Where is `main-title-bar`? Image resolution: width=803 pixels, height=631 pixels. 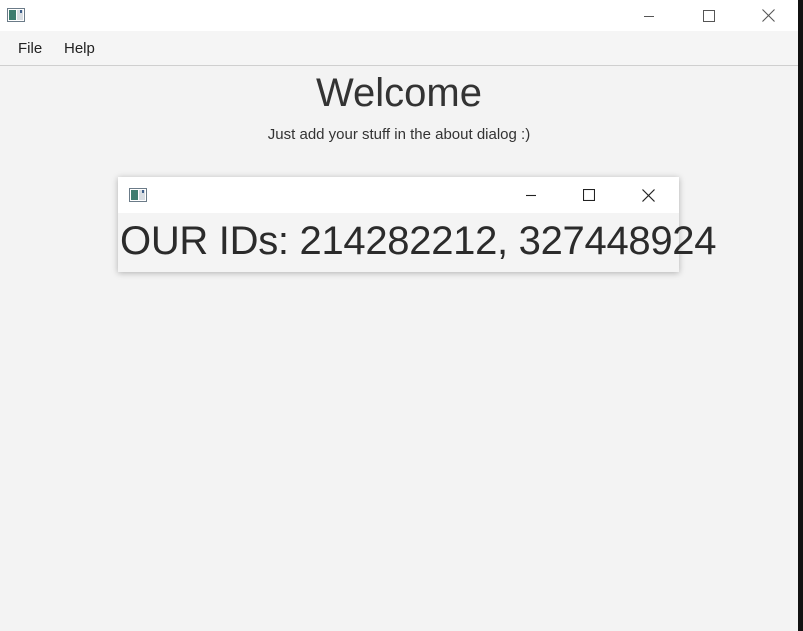
main-title-bar is located at coordinates (400, 15).